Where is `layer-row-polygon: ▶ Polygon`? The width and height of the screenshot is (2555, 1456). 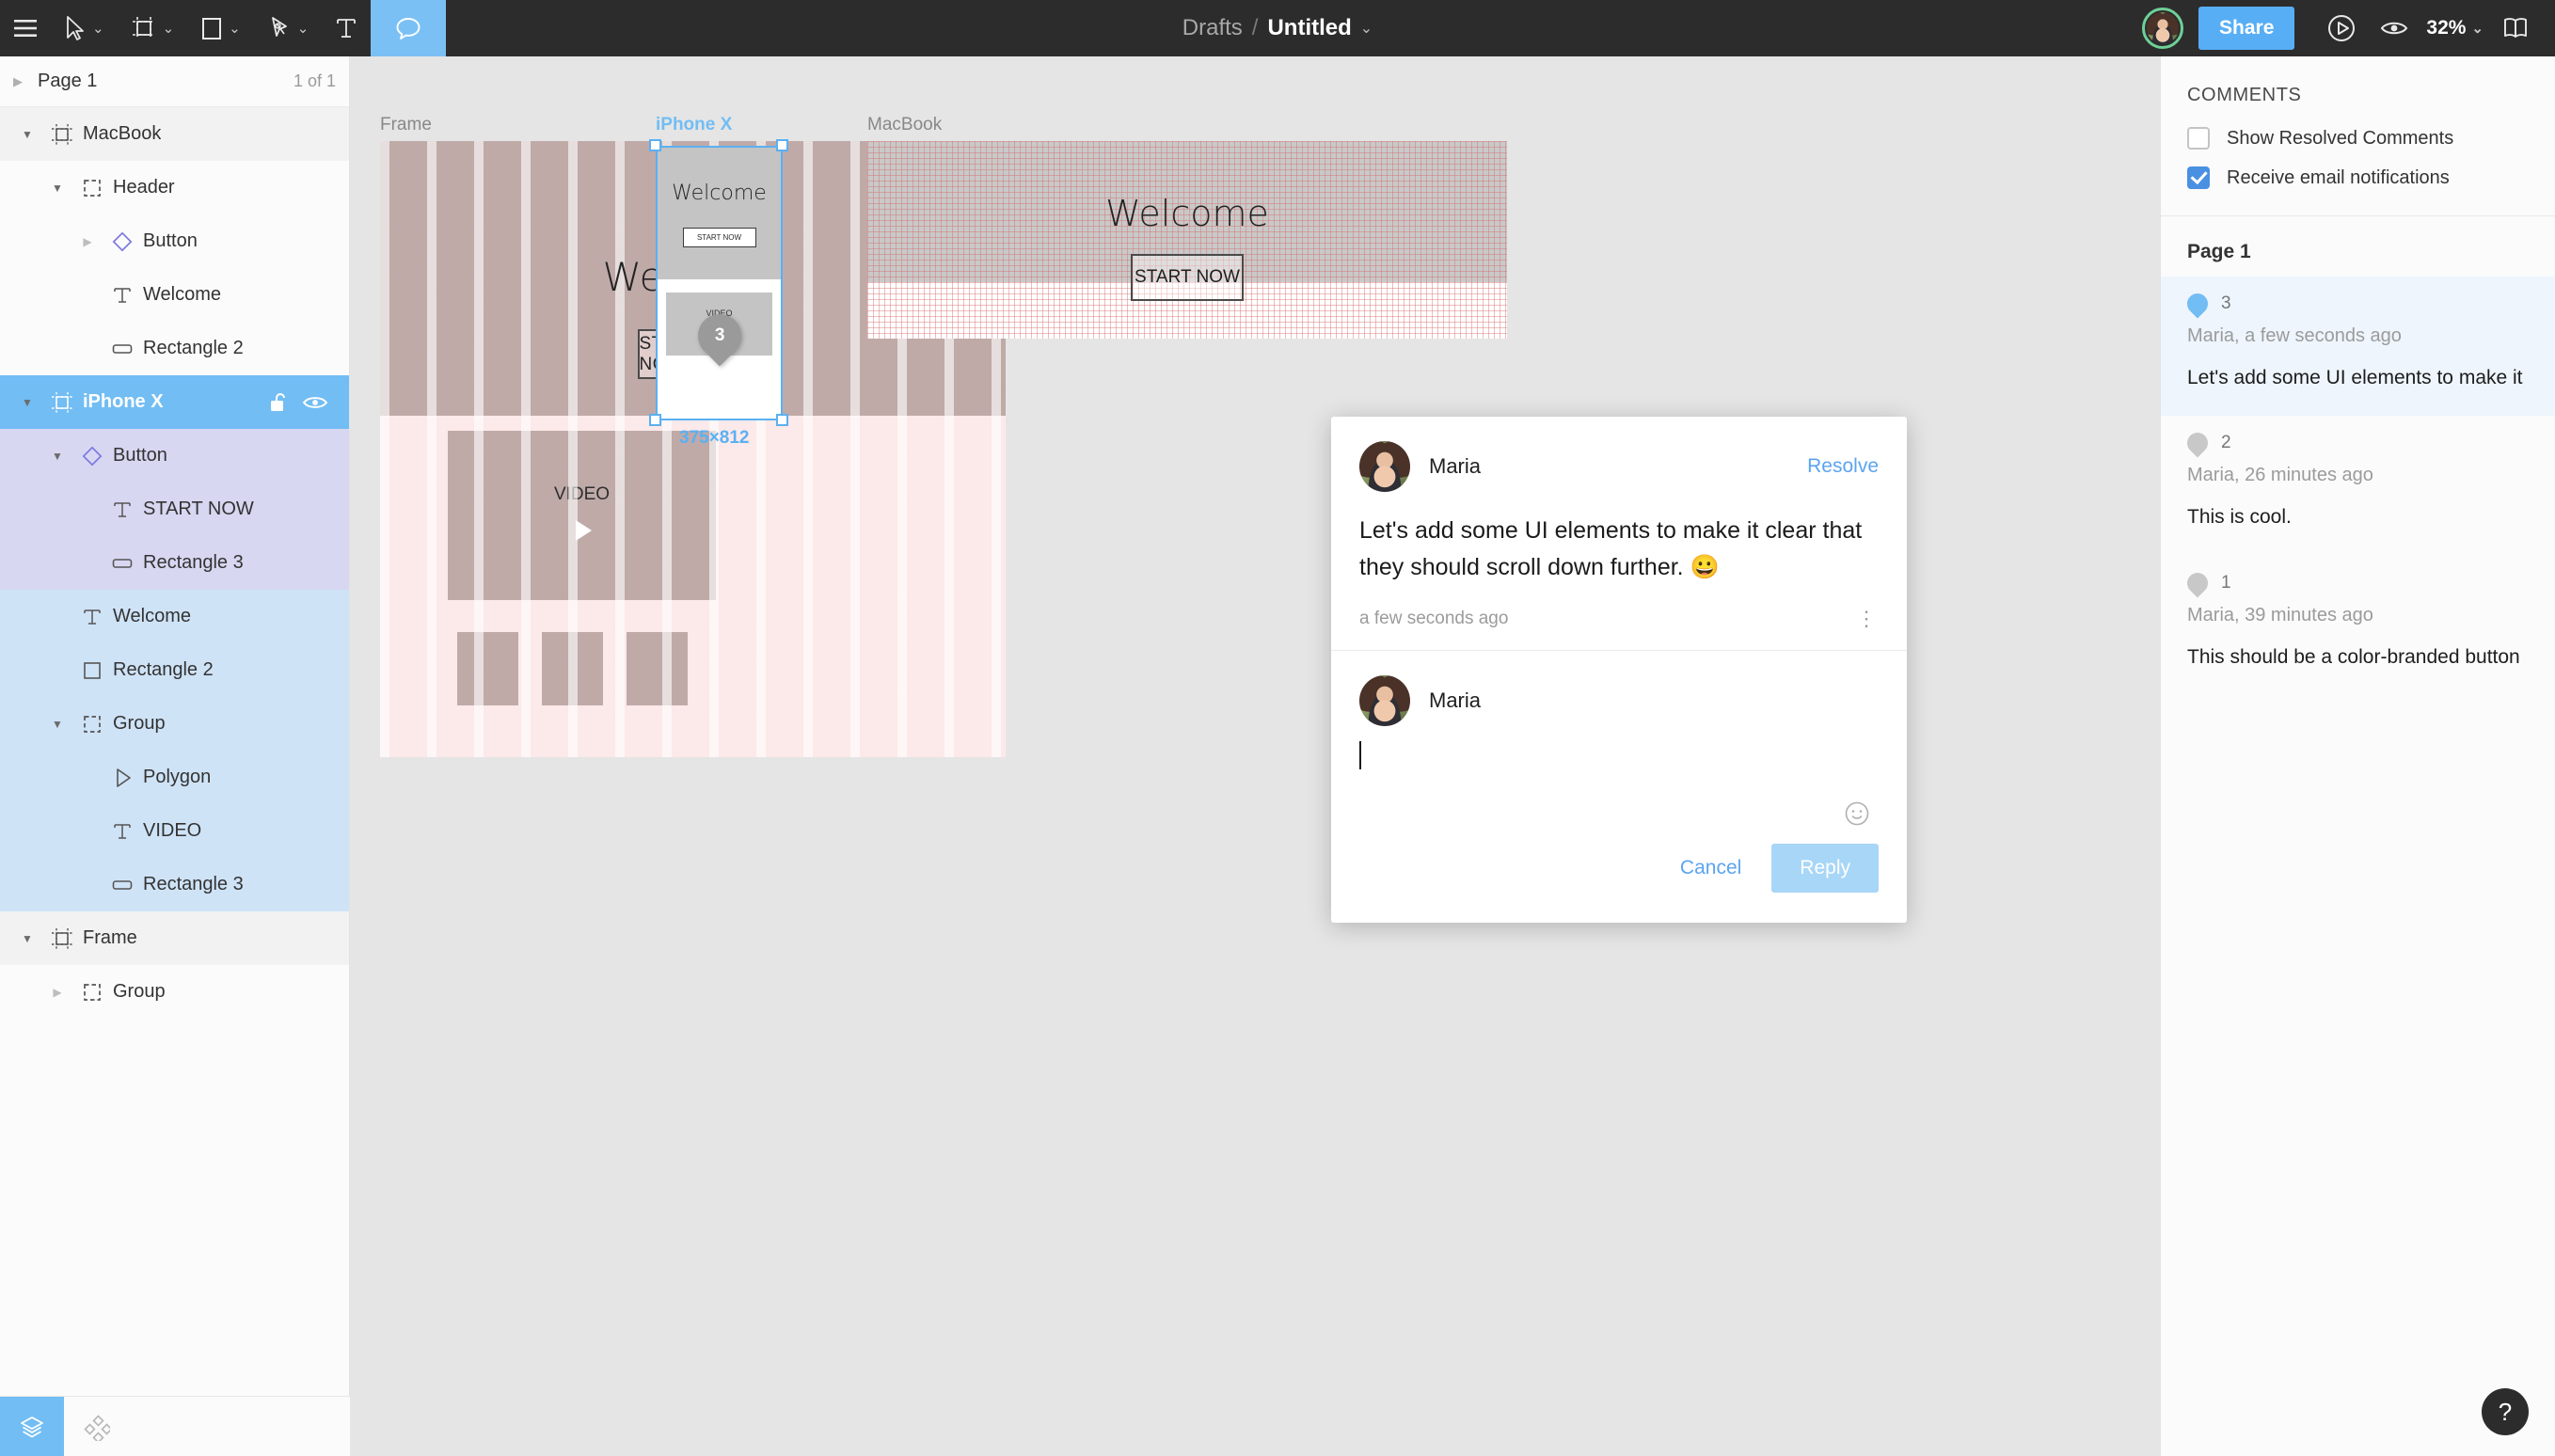
layer-row-polygon: ▶ Polygon is located at coordinates (174, 777).